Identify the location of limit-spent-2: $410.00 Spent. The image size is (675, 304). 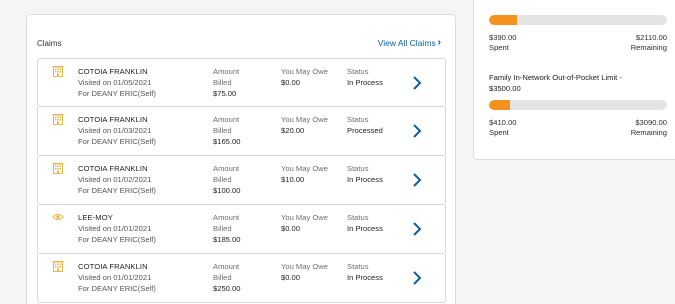
(502, 128).